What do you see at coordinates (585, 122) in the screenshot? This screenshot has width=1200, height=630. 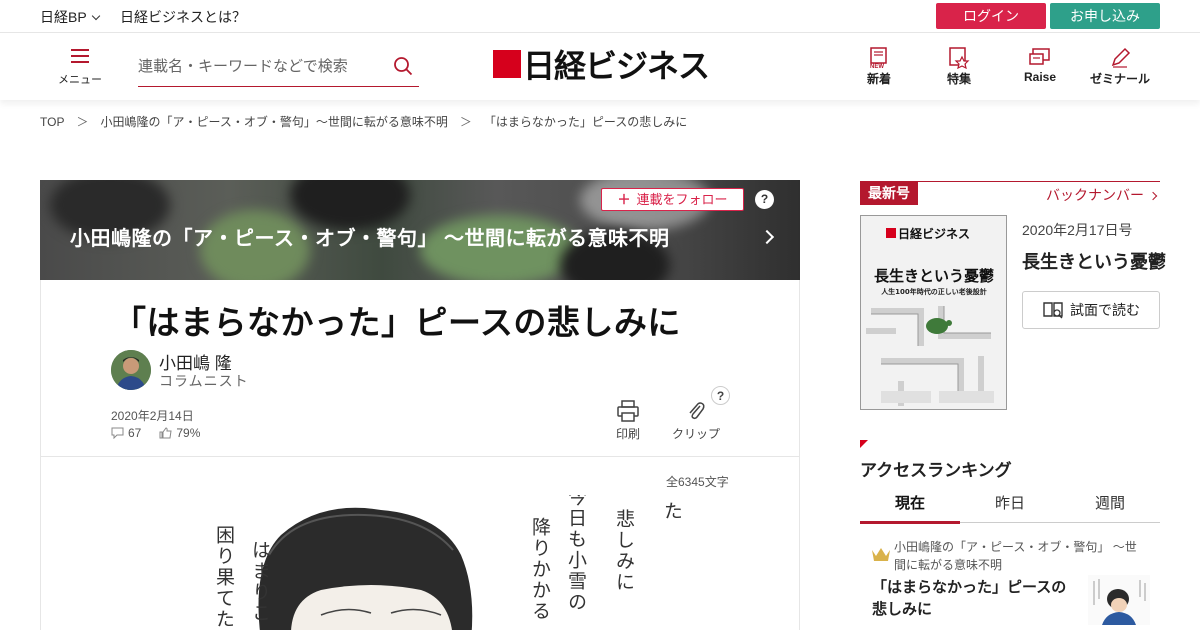 I see `breadcrumb-current: 「はまらなかった」ピースの悲しみに` at bounding box center [585, 122].